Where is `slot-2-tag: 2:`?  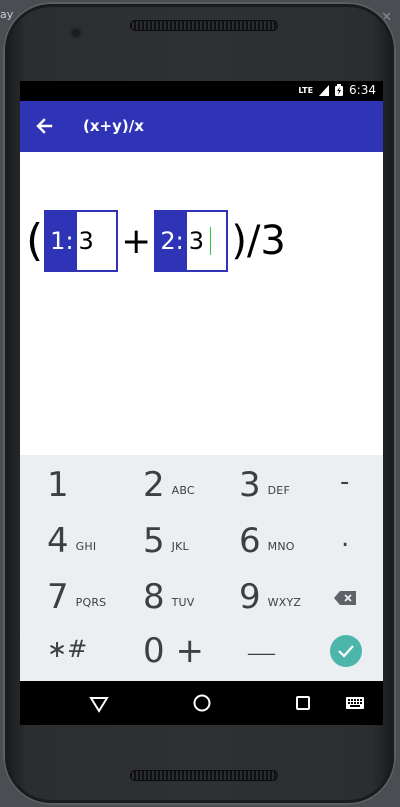
slot-2-tag: 2: is located at coordinates (171, 241).